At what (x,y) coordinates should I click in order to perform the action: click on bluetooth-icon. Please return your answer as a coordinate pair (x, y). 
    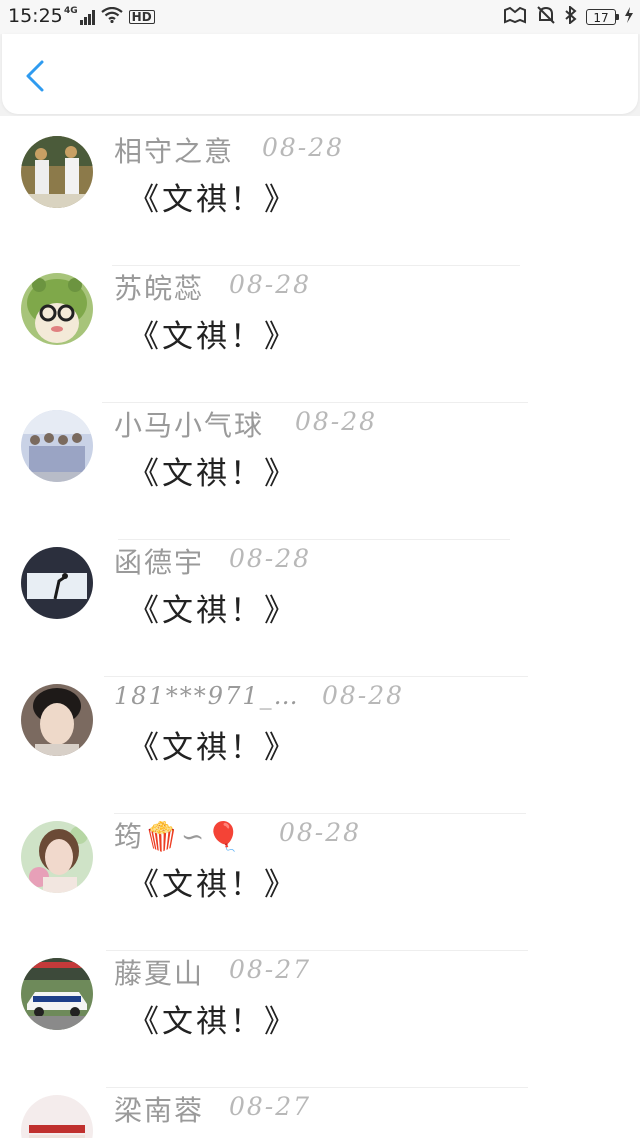
    Looking at the image, I should click on (571, 16).